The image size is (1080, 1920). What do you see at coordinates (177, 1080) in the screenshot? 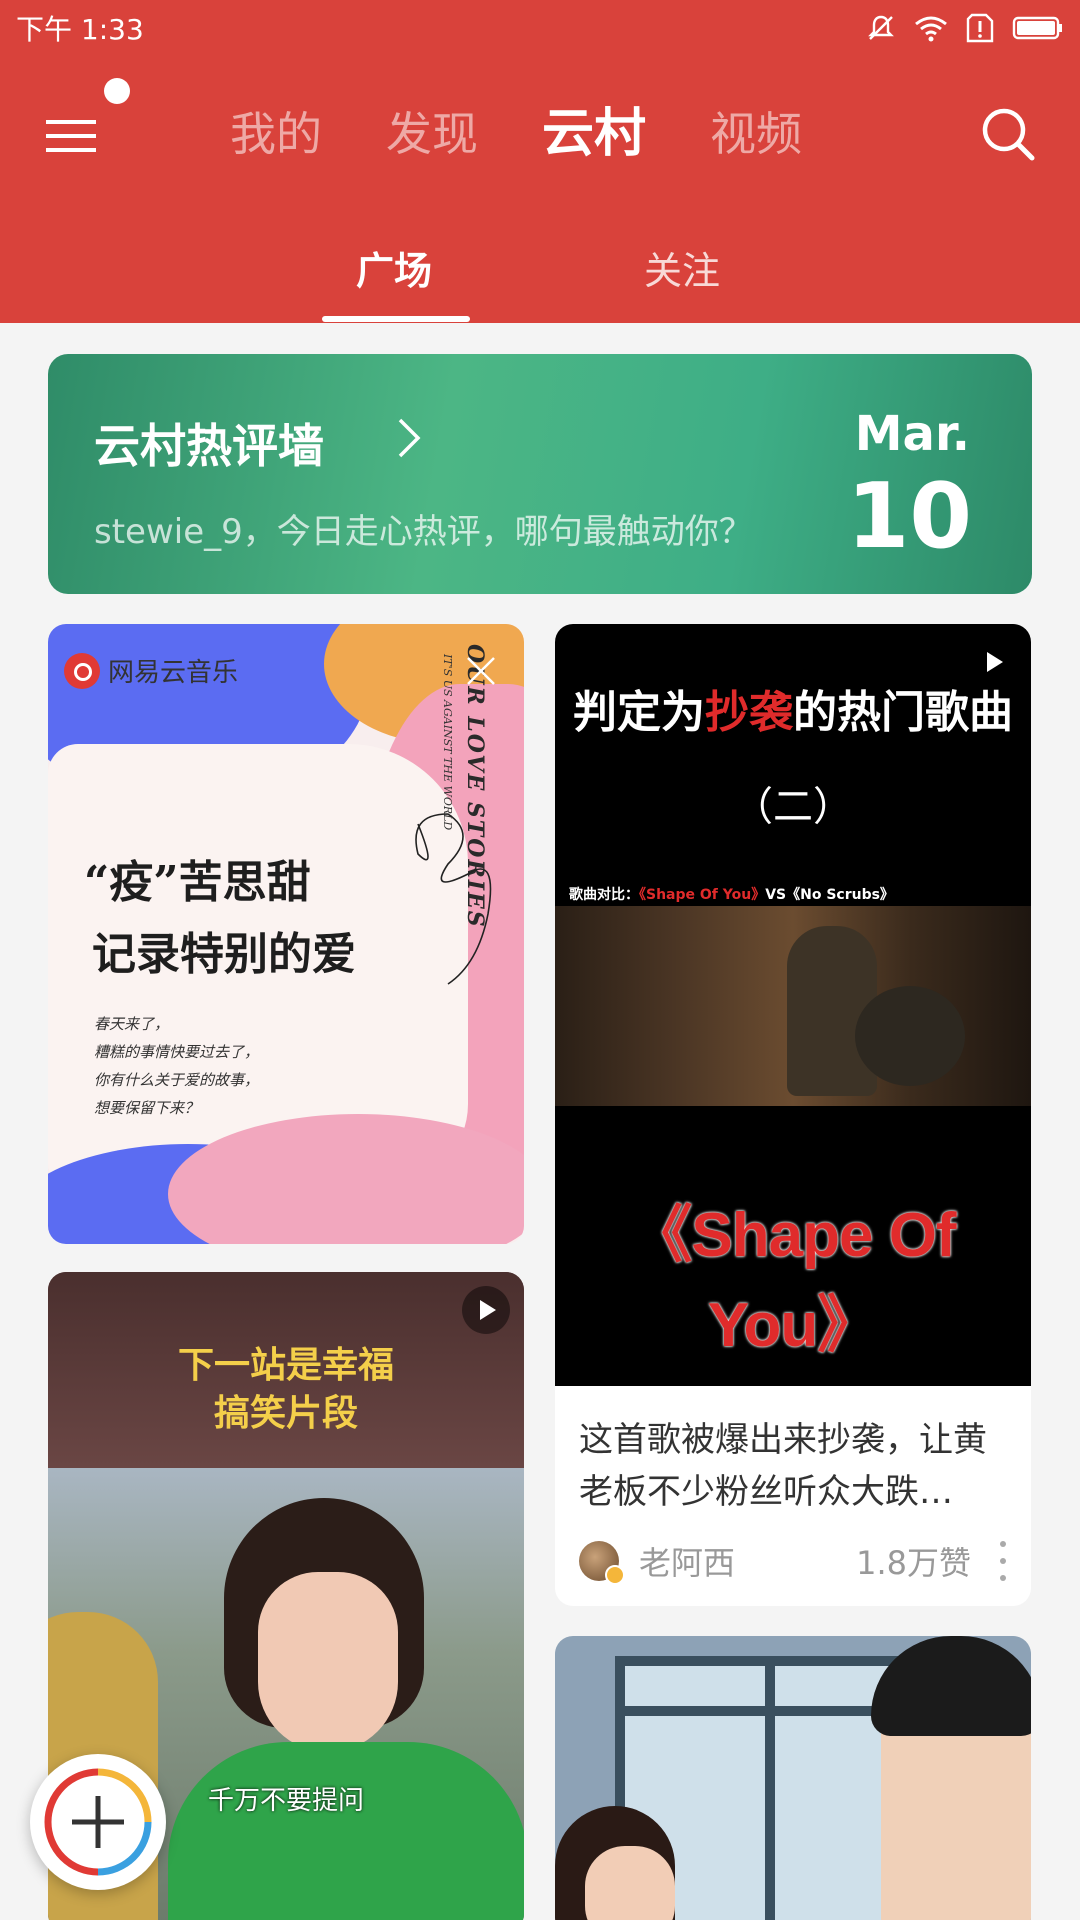
I see `body-line: 你有什么关于爱的故事，` at bounding box center [177, 1080].